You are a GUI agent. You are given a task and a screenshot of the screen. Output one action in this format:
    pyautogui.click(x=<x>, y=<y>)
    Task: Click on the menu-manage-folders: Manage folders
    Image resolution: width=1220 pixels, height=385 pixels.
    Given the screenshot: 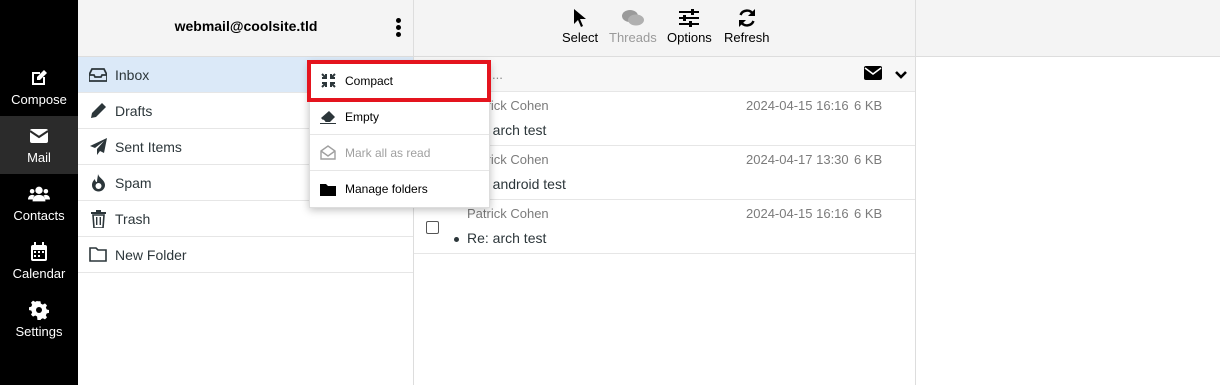 What is the action you would take?
    pyautogui.click(x=399, y=189)
    